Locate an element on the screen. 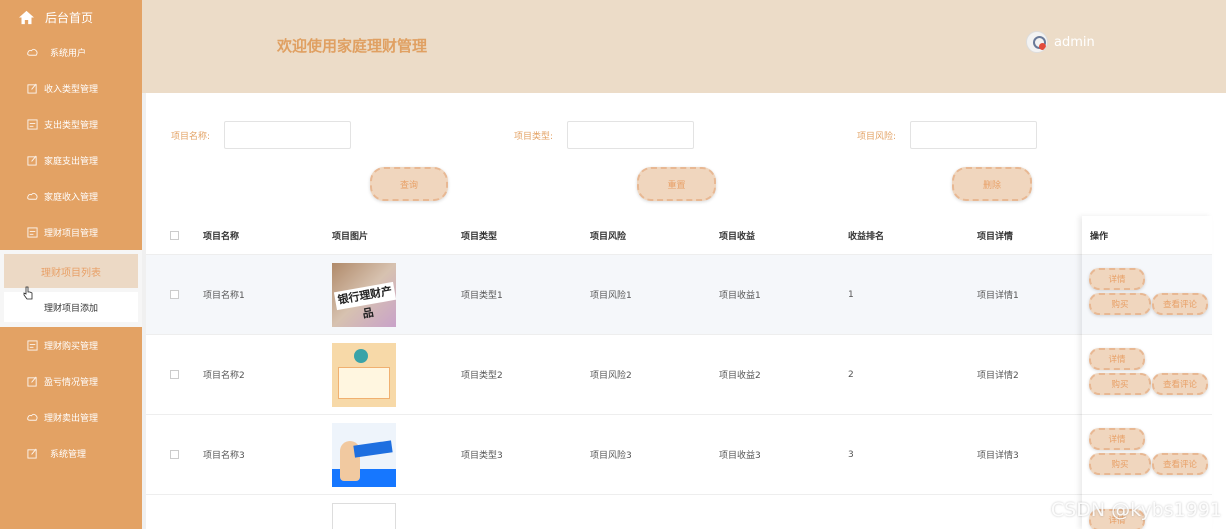  cell-project-detail: 项目详情3 is located at coordinates (998, 456).